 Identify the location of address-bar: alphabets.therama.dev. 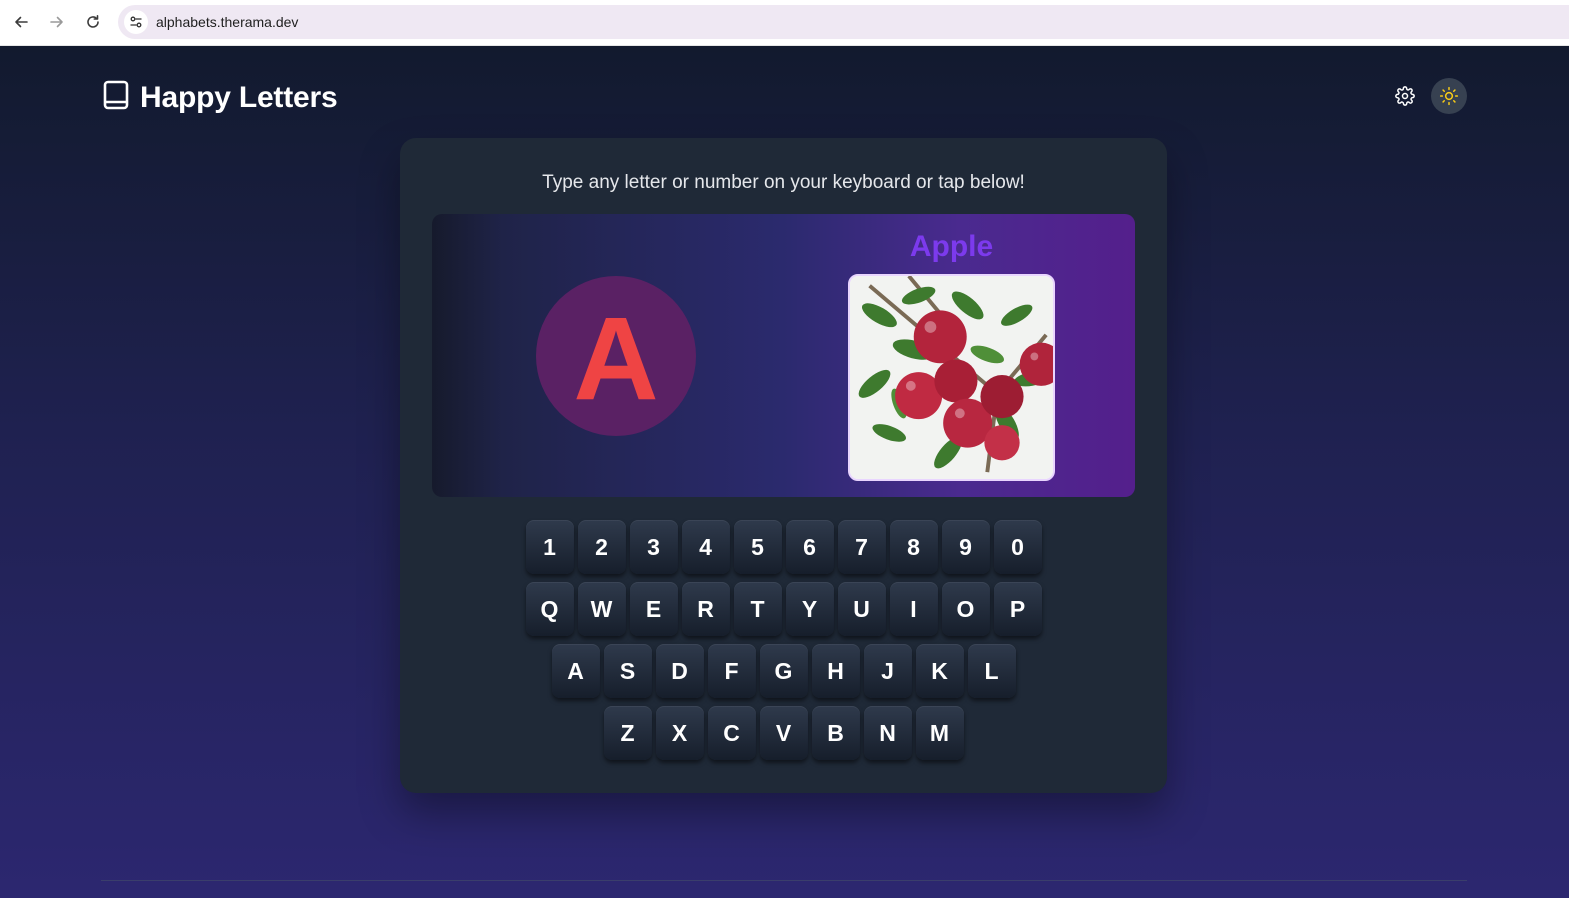
(843, 22).